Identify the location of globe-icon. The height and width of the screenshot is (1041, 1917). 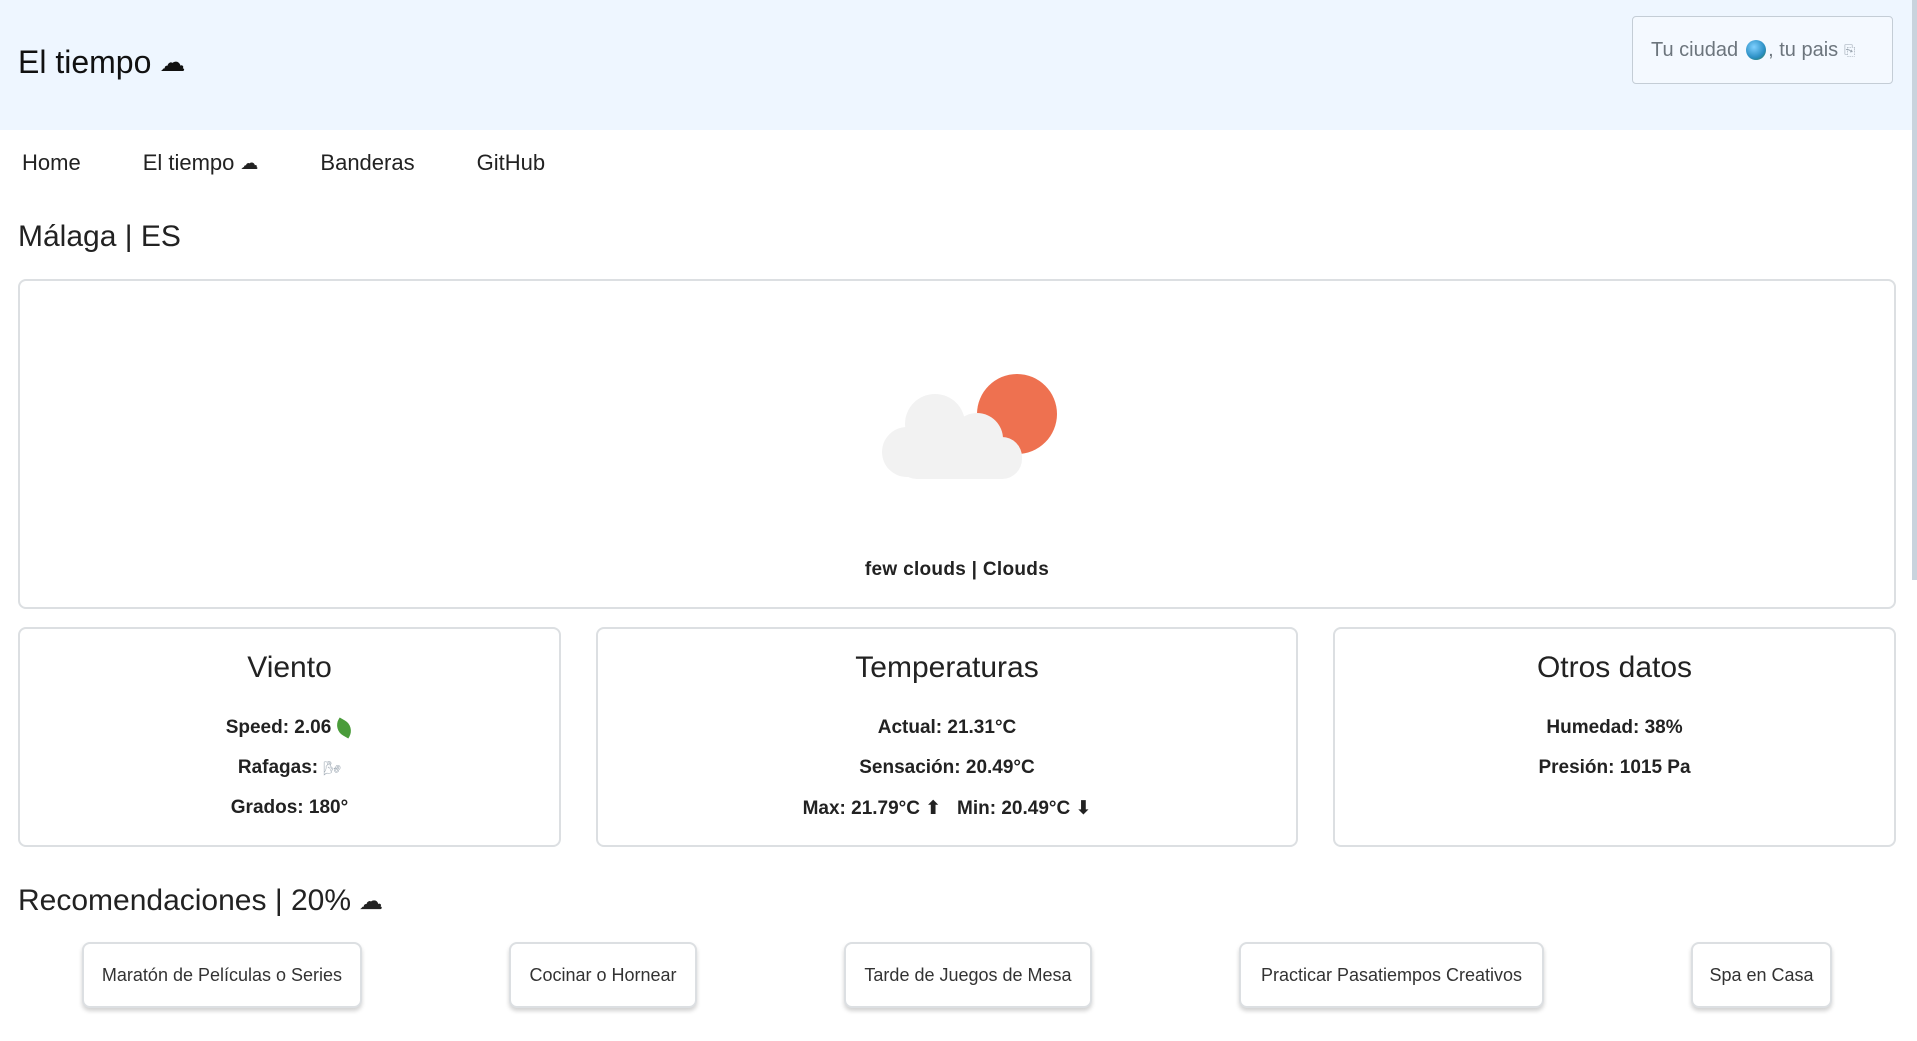
(1756, 50).